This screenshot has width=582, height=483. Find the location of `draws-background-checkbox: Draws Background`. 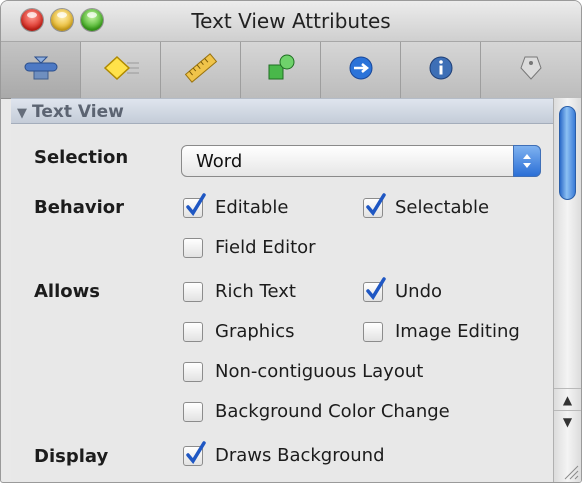

draws-background-checkbox: Draws Background is located at coordinates (284, 453).